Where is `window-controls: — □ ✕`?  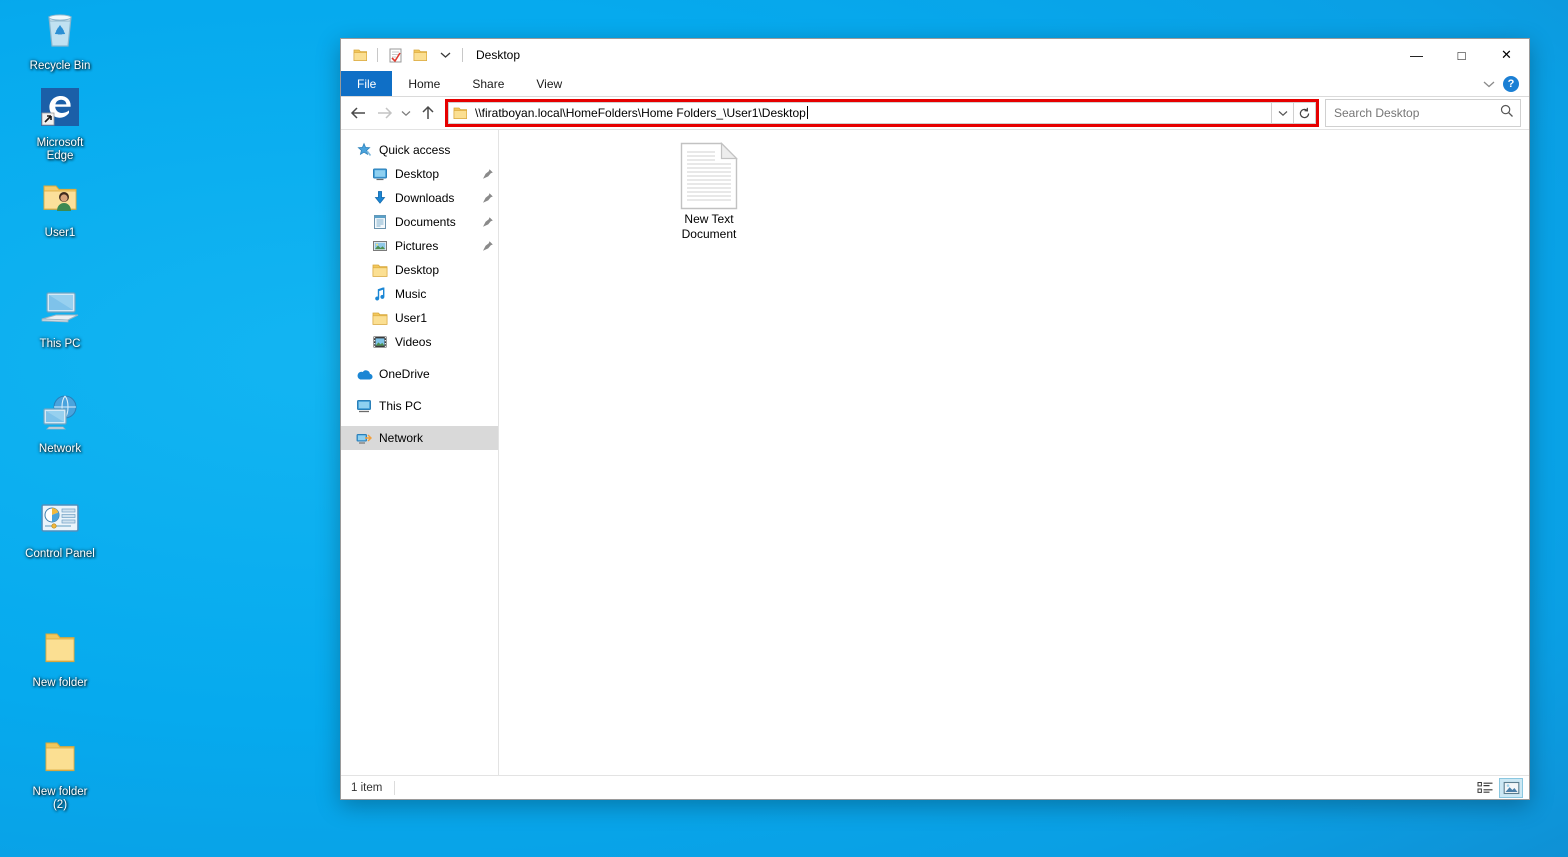
window-controls: — □ ✕ is located at coordinates (1461, 55).